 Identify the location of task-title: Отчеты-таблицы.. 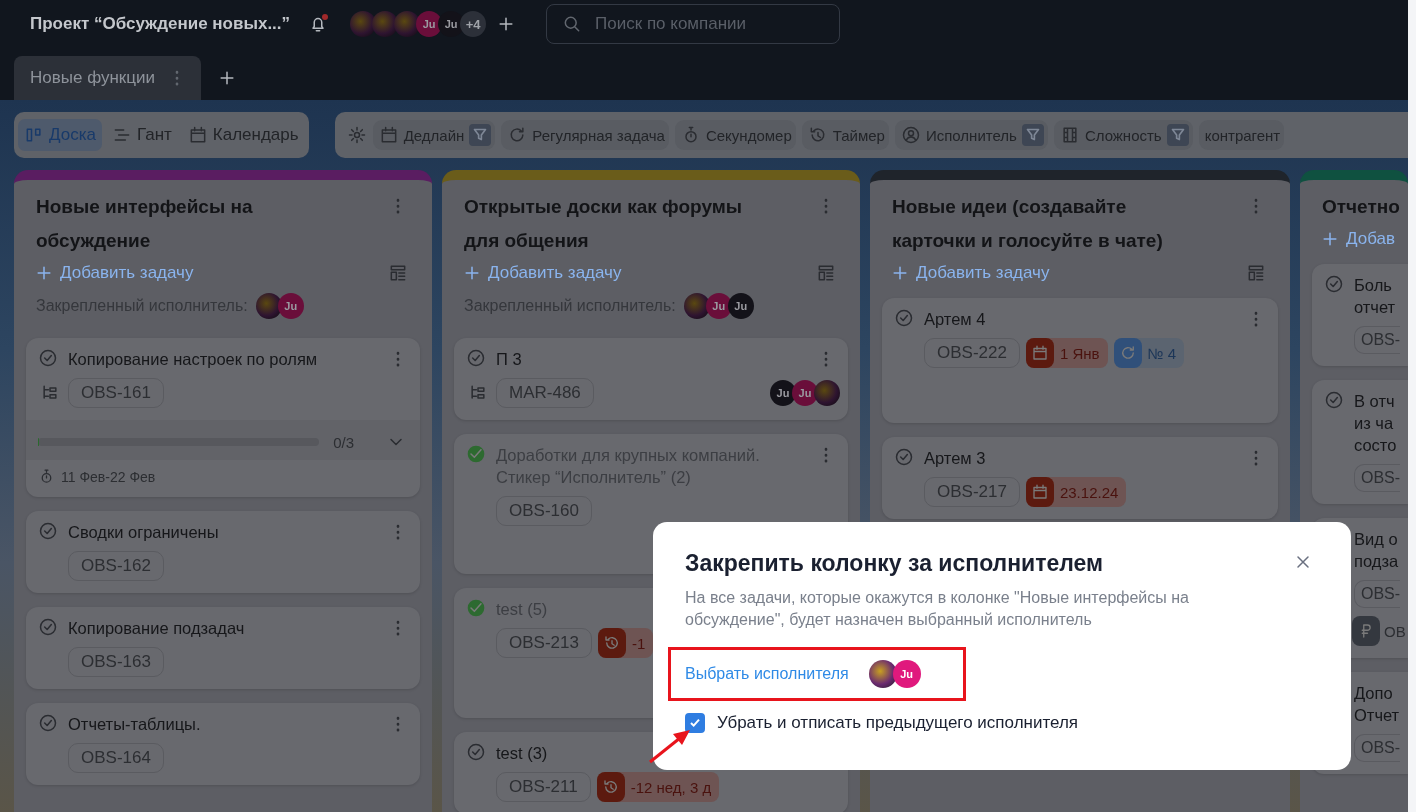
(134, 724).